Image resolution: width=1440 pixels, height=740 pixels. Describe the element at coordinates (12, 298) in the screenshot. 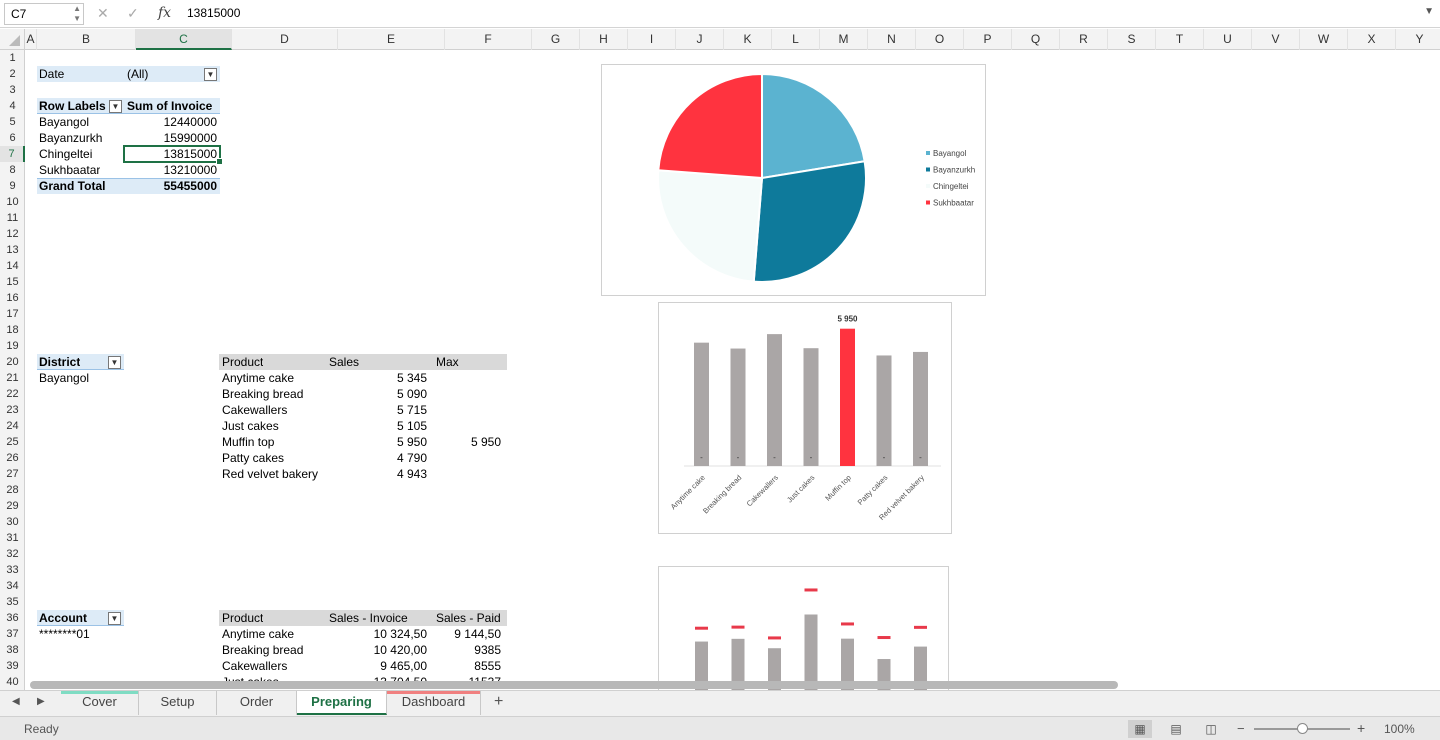

I see `row-header: 16` at that location.